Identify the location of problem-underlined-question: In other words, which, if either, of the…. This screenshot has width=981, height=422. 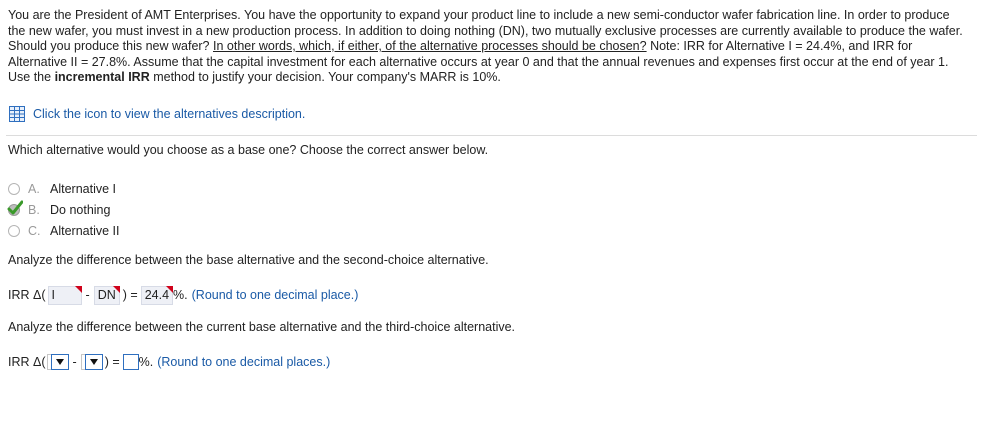
(430, 46).